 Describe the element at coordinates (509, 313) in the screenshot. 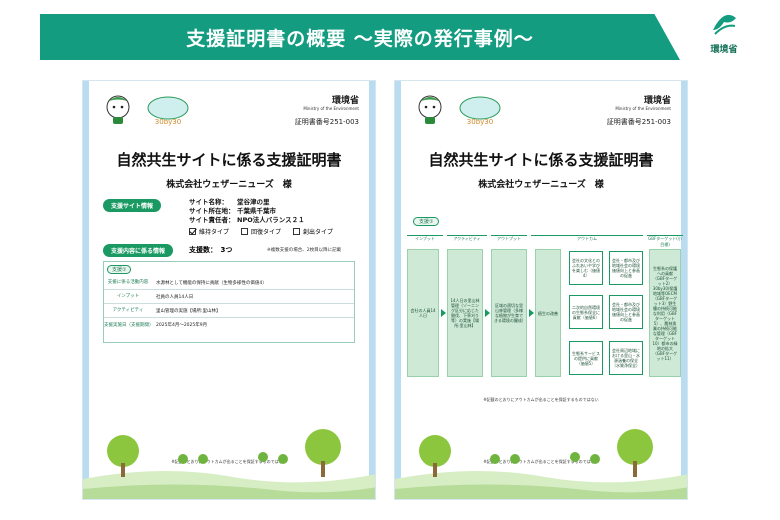

I see `flow-box-output: 区域の適切な里山林管理（多様な植物が生育できる環境の醸成）` at that location.